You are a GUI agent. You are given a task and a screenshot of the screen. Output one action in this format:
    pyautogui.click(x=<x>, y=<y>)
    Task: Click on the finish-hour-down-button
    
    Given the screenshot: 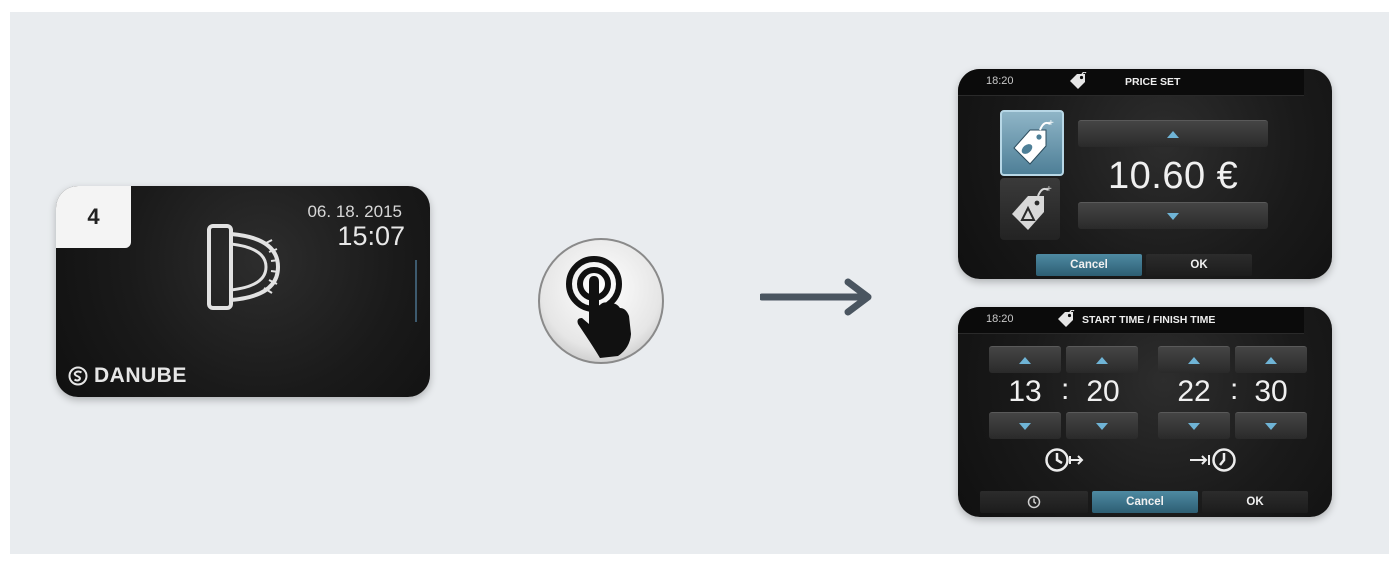 What is the action you would take?
    pyautogui.click(x=1194, y=425)
    